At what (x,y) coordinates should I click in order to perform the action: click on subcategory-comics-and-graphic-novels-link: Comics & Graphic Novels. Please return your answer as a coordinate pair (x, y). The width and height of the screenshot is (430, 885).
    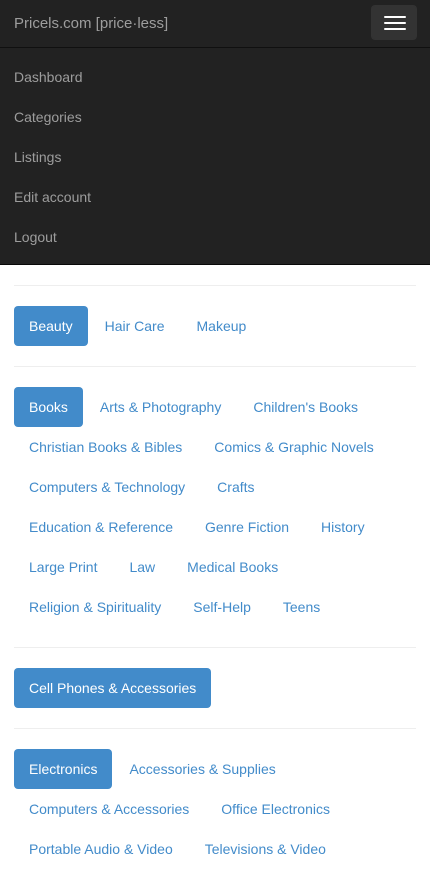
    Looking at the image, I should click on (294, 447).